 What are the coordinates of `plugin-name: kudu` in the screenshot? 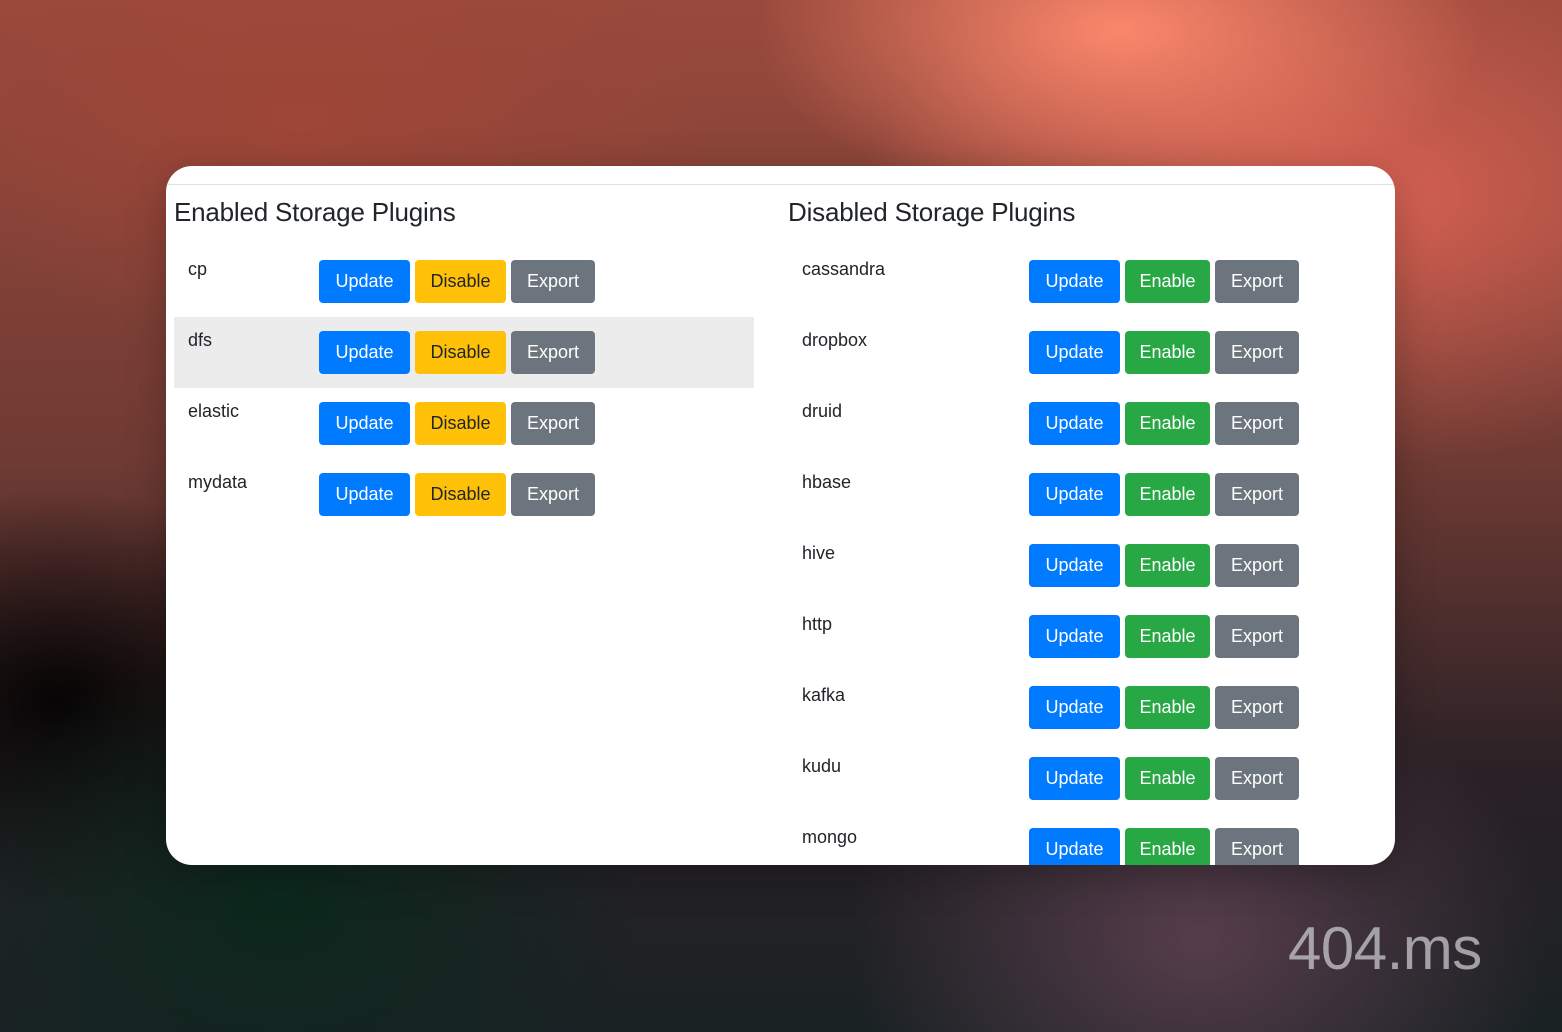 It's located at (822, 766).